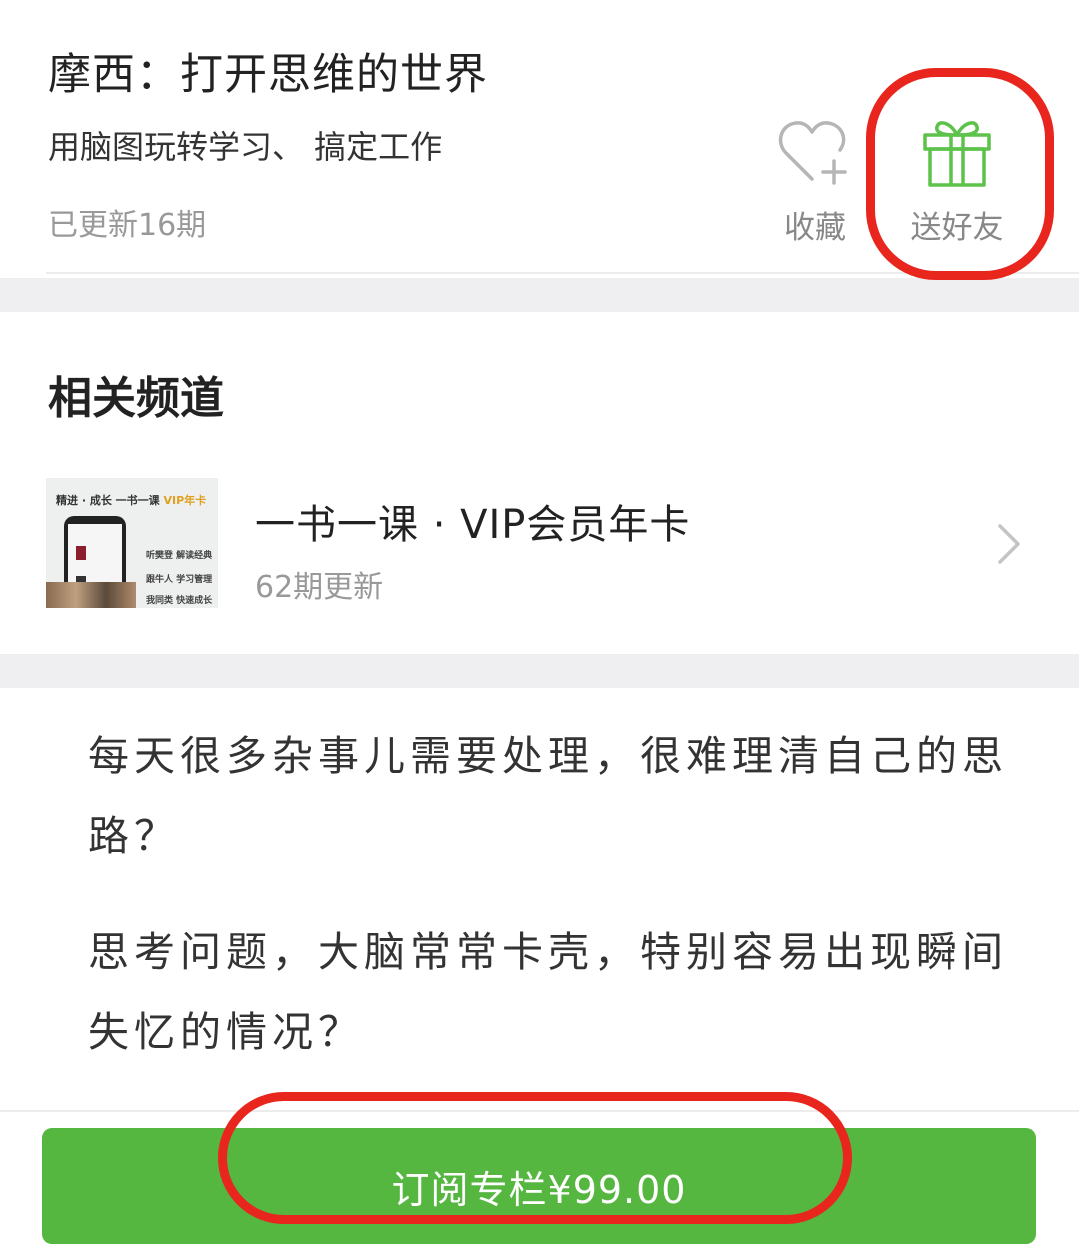  What do you see at coordinates (319, 587) in the screenshot?
I see `channel-update-count: 62期更新` at bounding box center [319, 587].